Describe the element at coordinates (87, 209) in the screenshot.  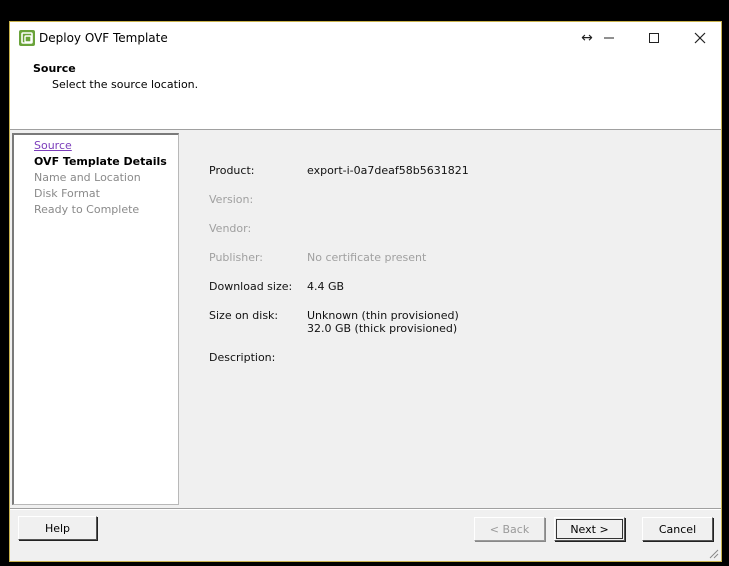
I see `nav-step-ready-to-complete: Ready to Complete` at that location.